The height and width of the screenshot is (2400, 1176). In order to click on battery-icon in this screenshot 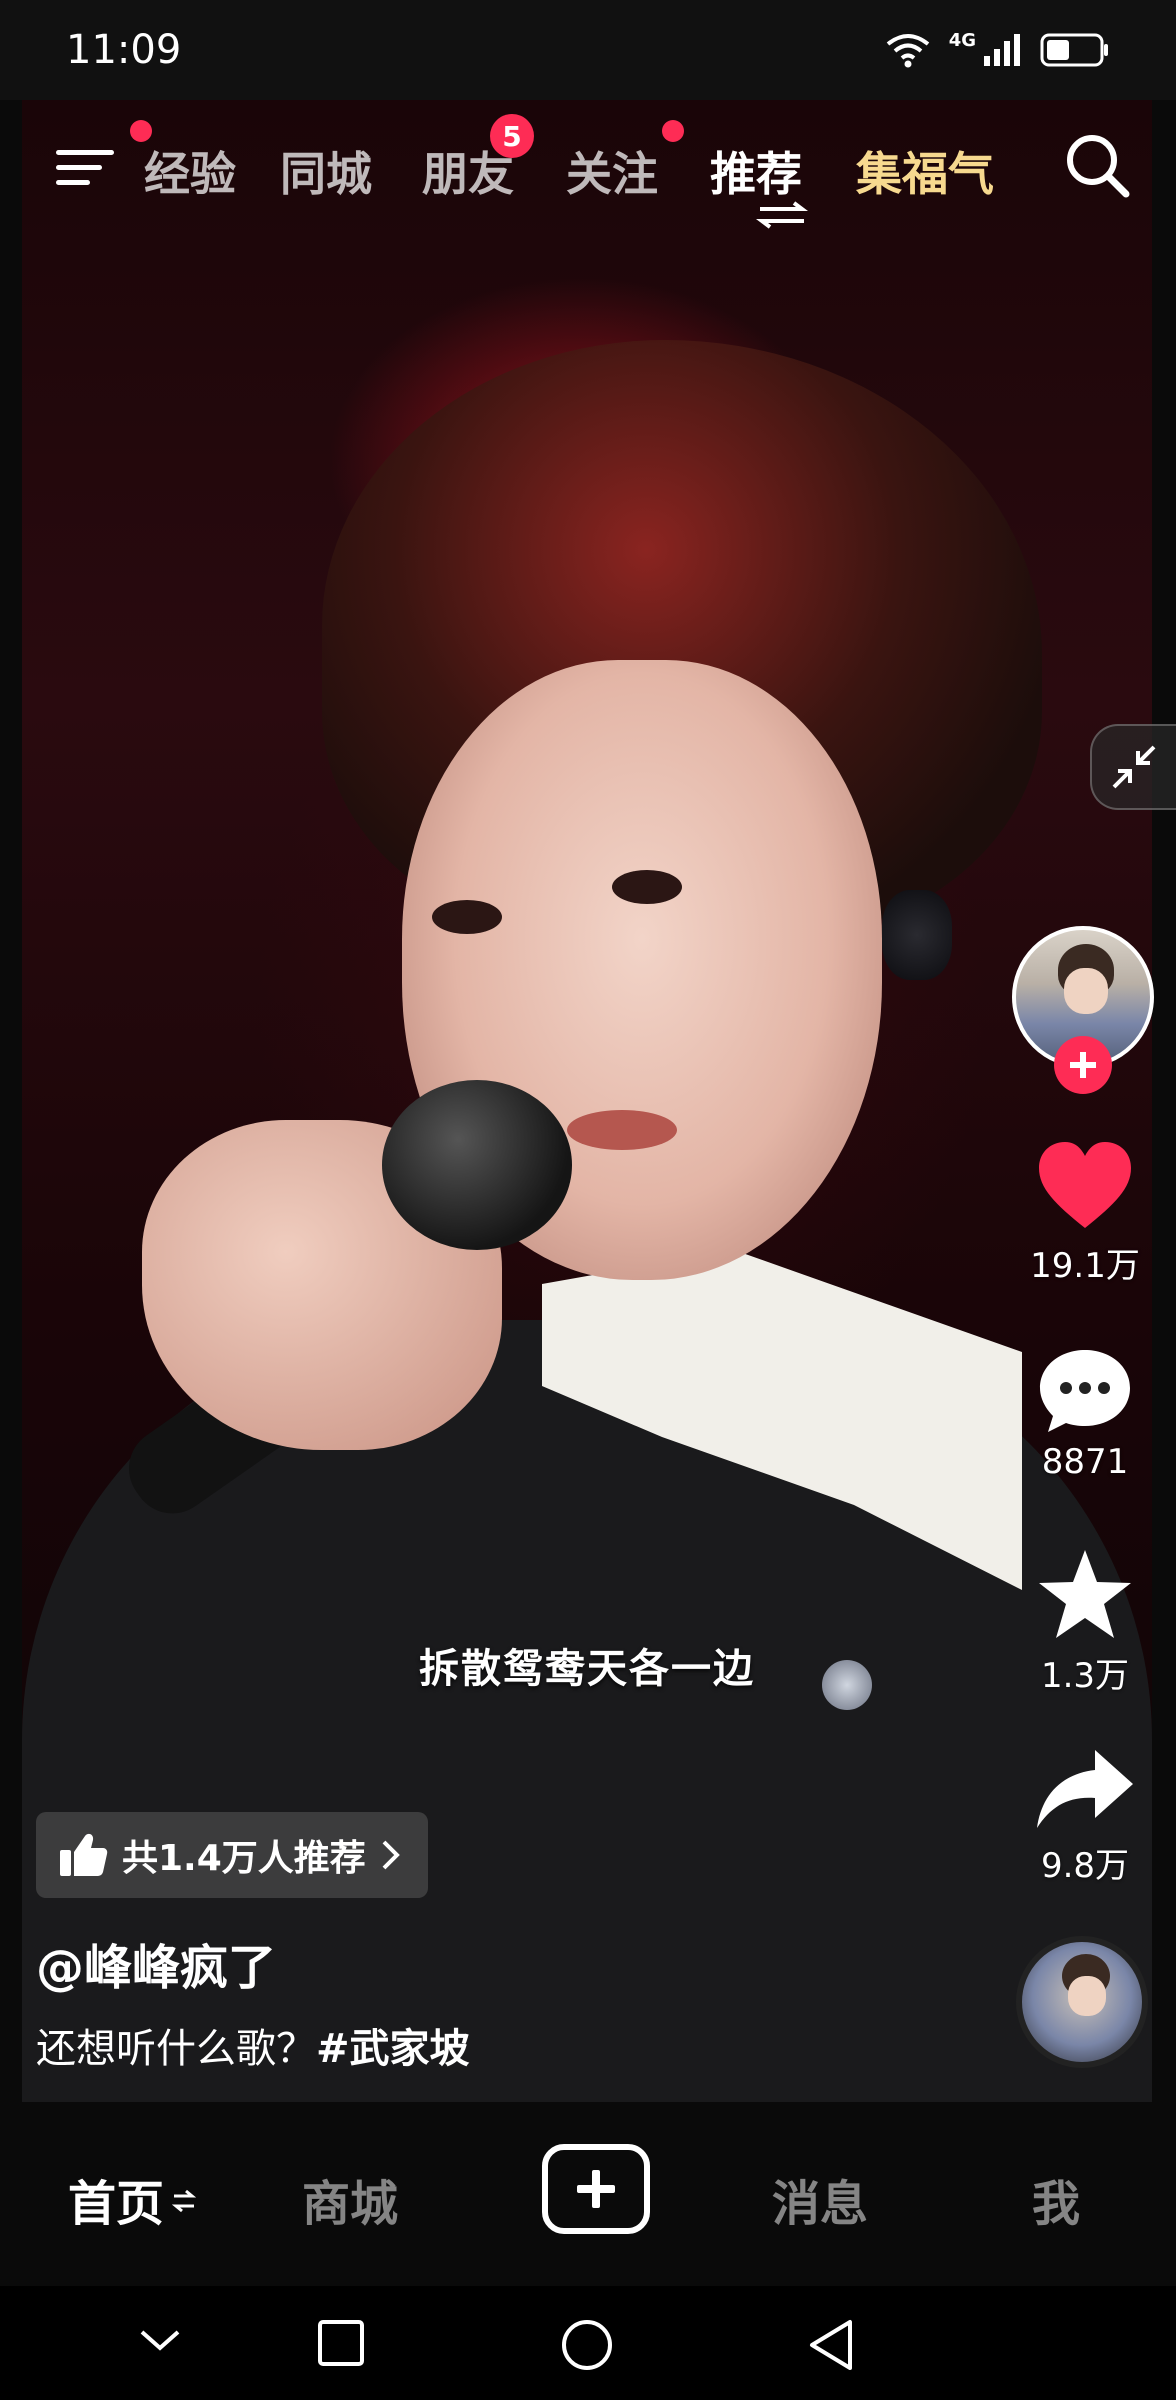, I will do `click(1074, 50)`.